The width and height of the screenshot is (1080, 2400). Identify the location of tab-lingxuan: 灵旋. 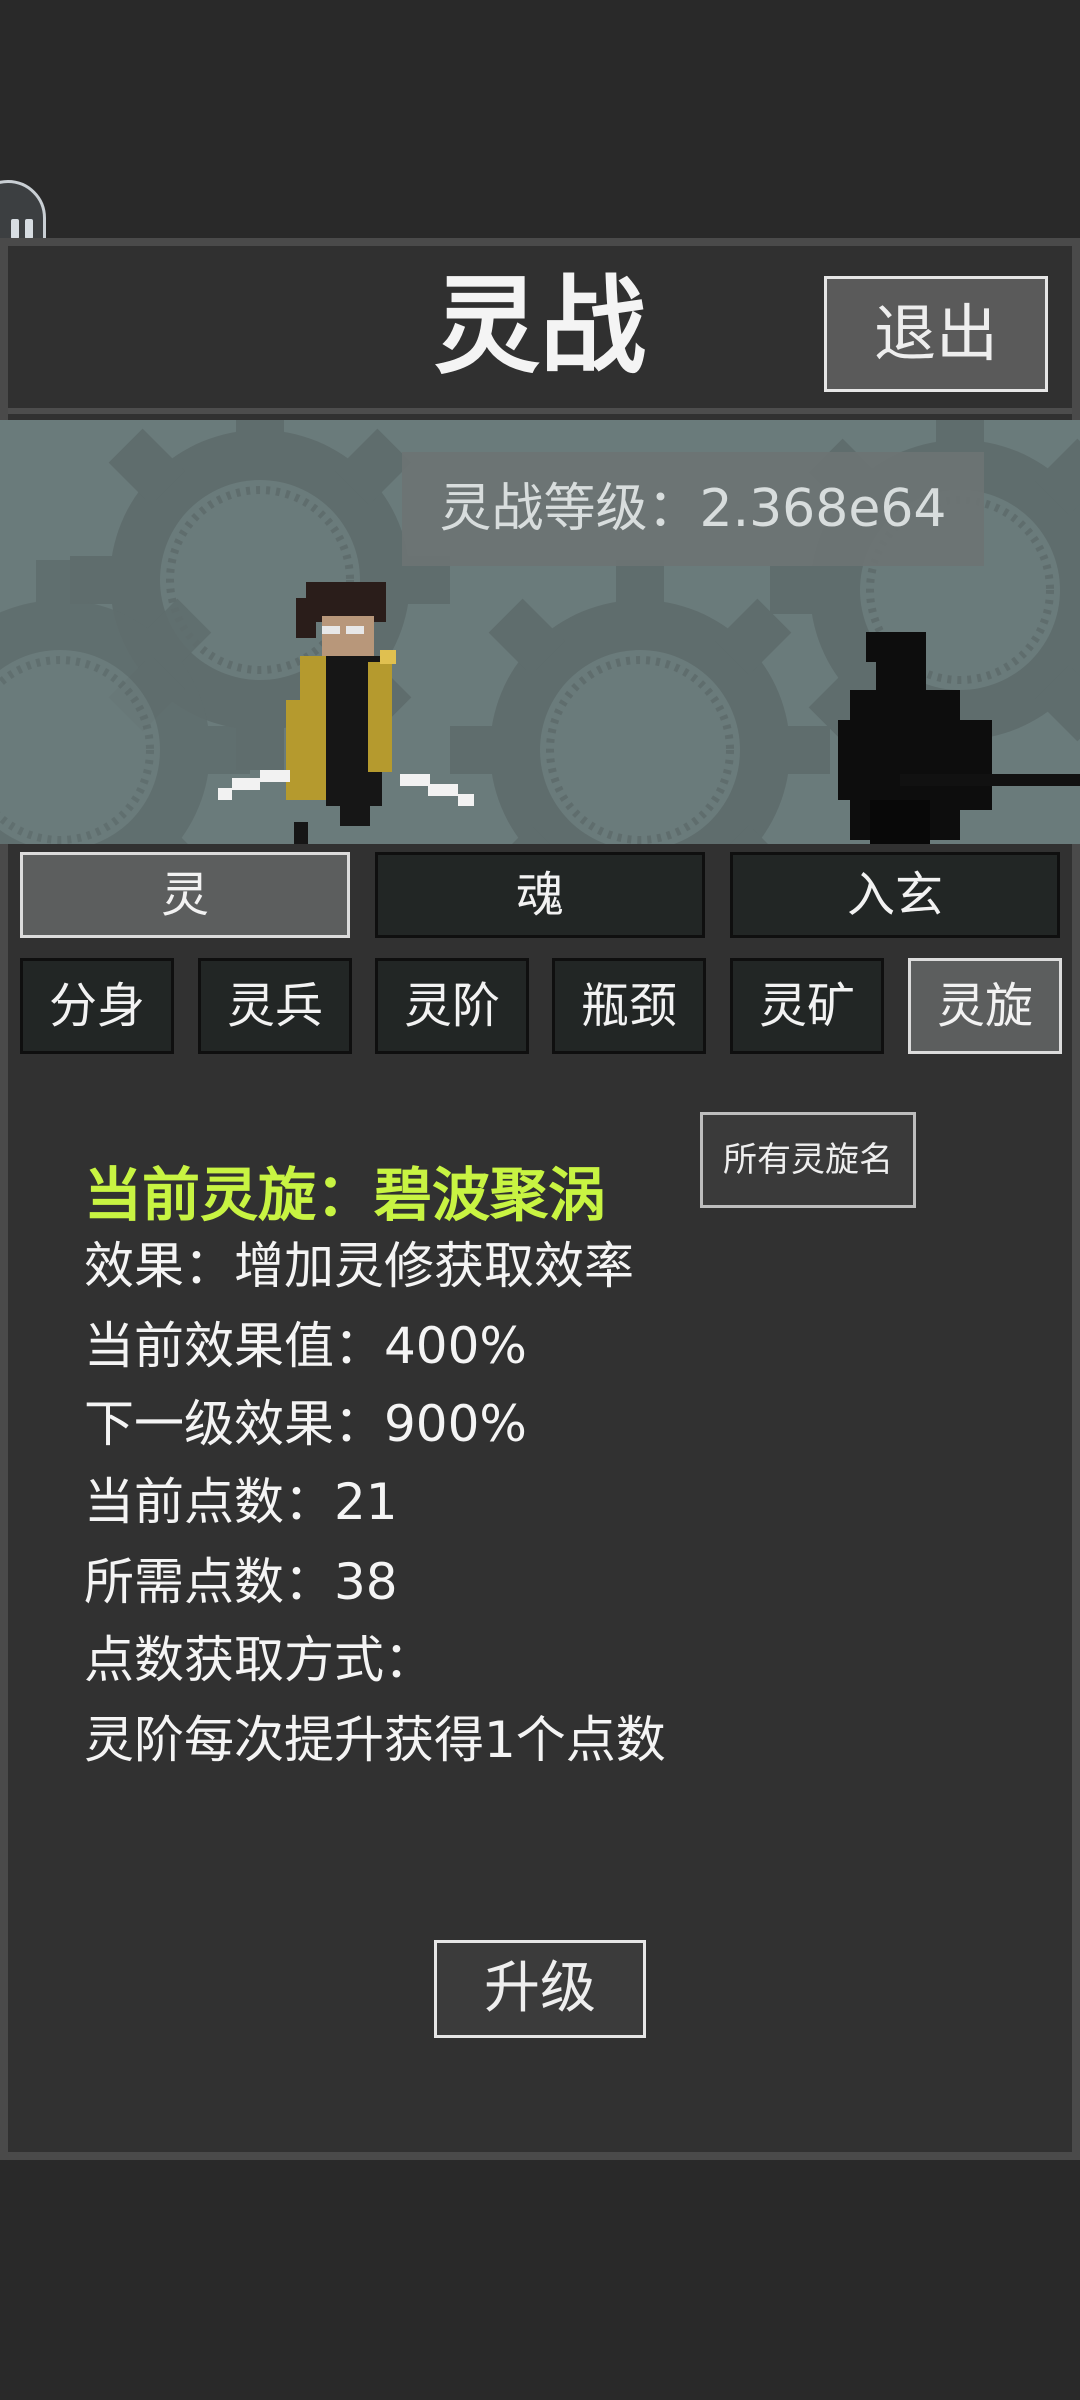
(985, 1006).